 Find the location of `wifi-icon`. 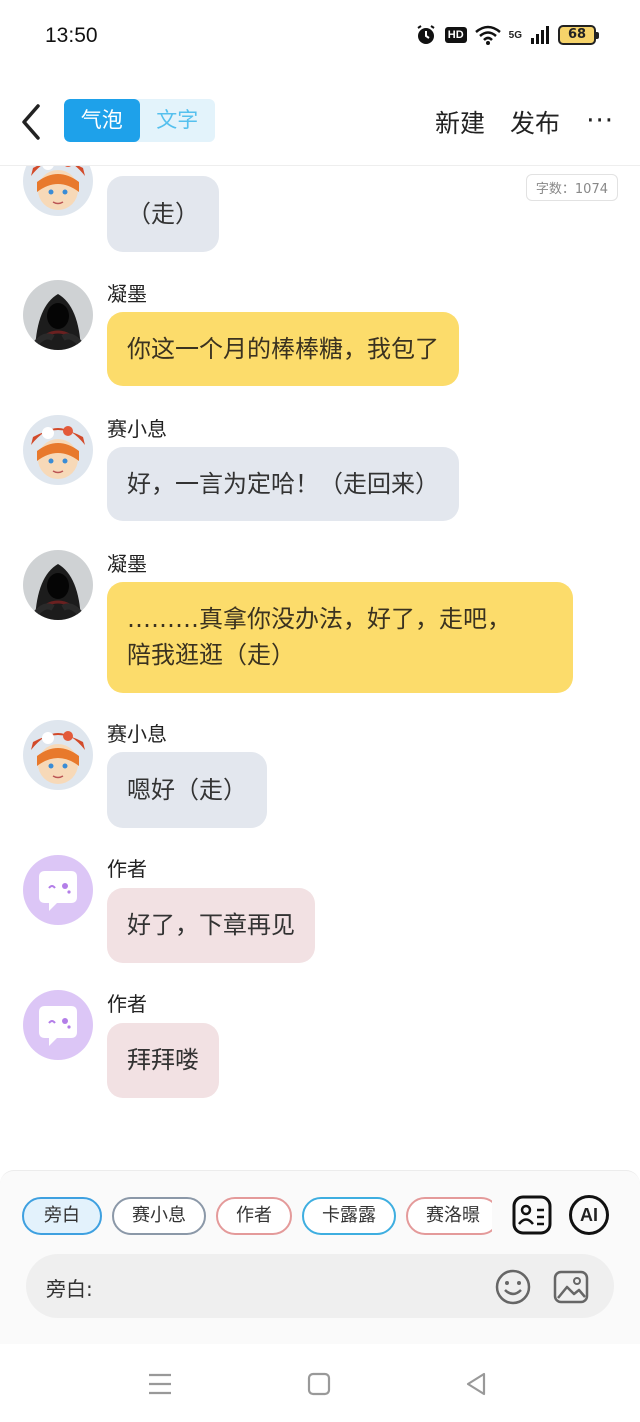

wifi-icon is located at coordinates (487, 35).